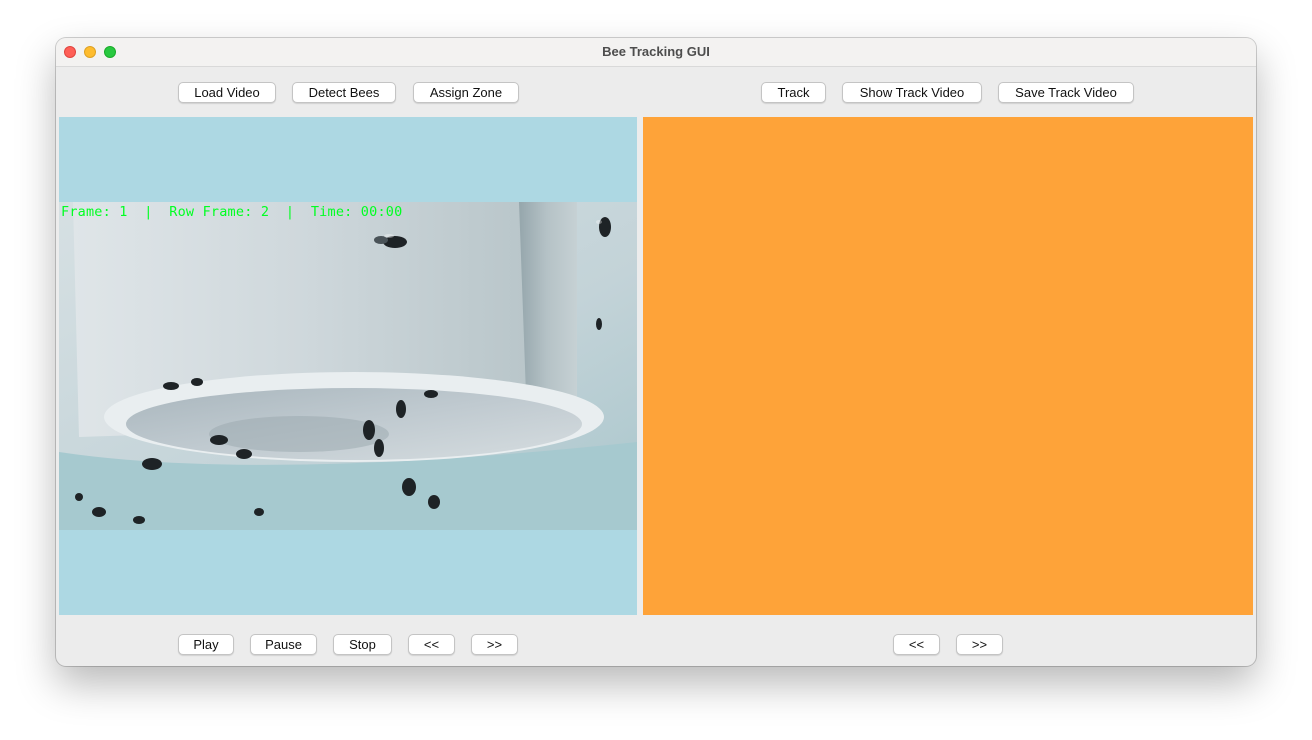 The width and height of the screenshot is (1312, 740). Describe the element at coordinates (916, 644) in the screenshot. I see `track-prev-frame-button: <<` at that location.